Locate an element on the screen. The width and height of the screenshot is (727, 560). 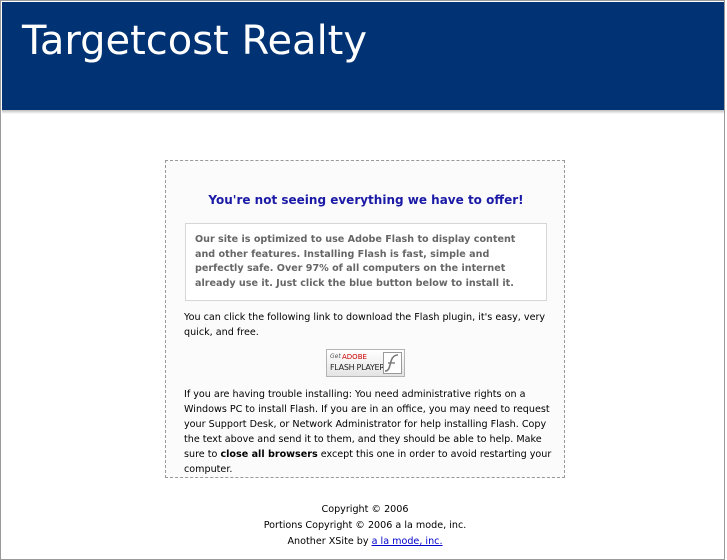
flash-badge-adobe-text: ADOBE is located at coordinates (354, 357).